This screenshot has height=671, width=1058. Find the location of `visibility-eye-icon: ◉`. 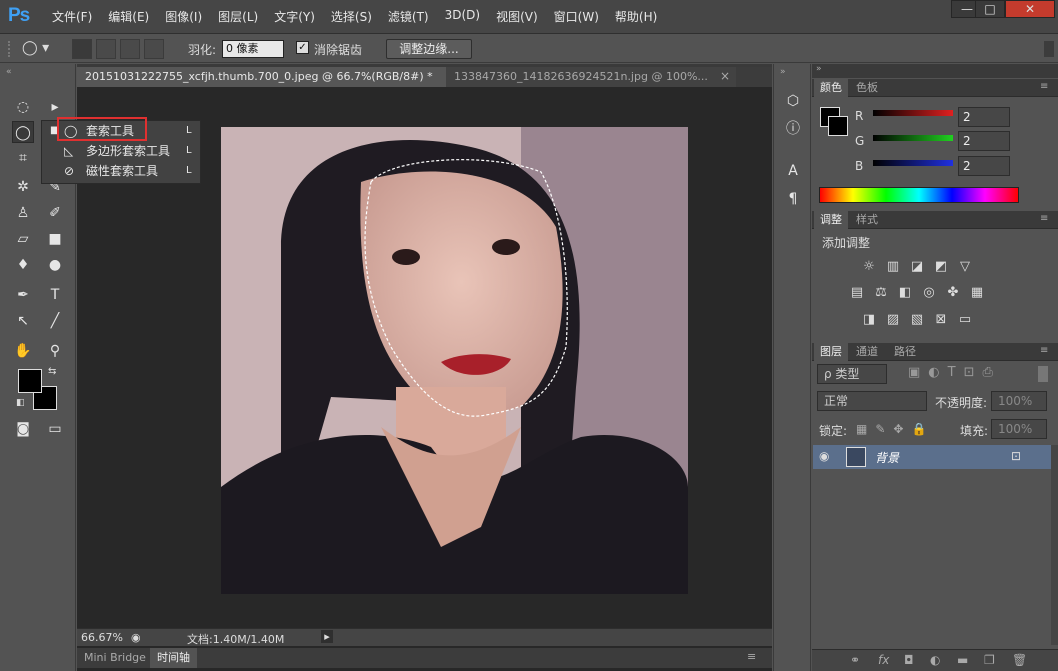

visibility-eye-icon: ◉ is located at coordinates (824, 456).